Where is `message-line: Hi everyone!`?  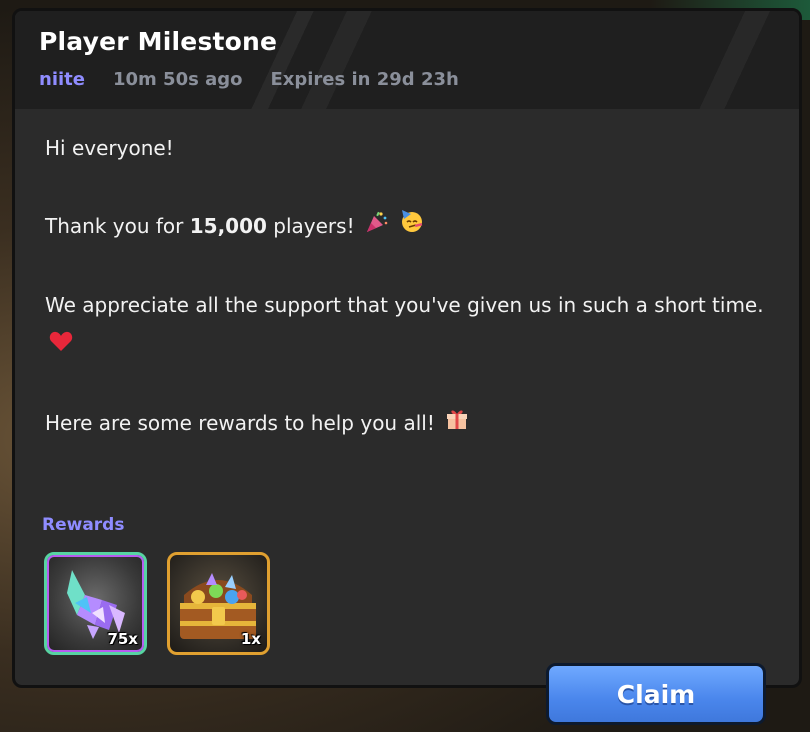 message-line: Hi everyone! is located at coordinates (109, 148).